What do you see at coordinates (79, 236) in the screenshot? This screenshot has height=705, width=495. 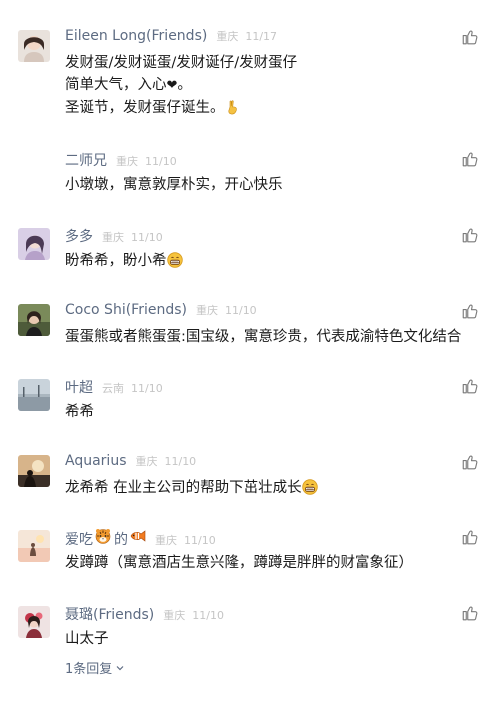 I see `commenter-name: 多多` at bounding box center [79, 236].